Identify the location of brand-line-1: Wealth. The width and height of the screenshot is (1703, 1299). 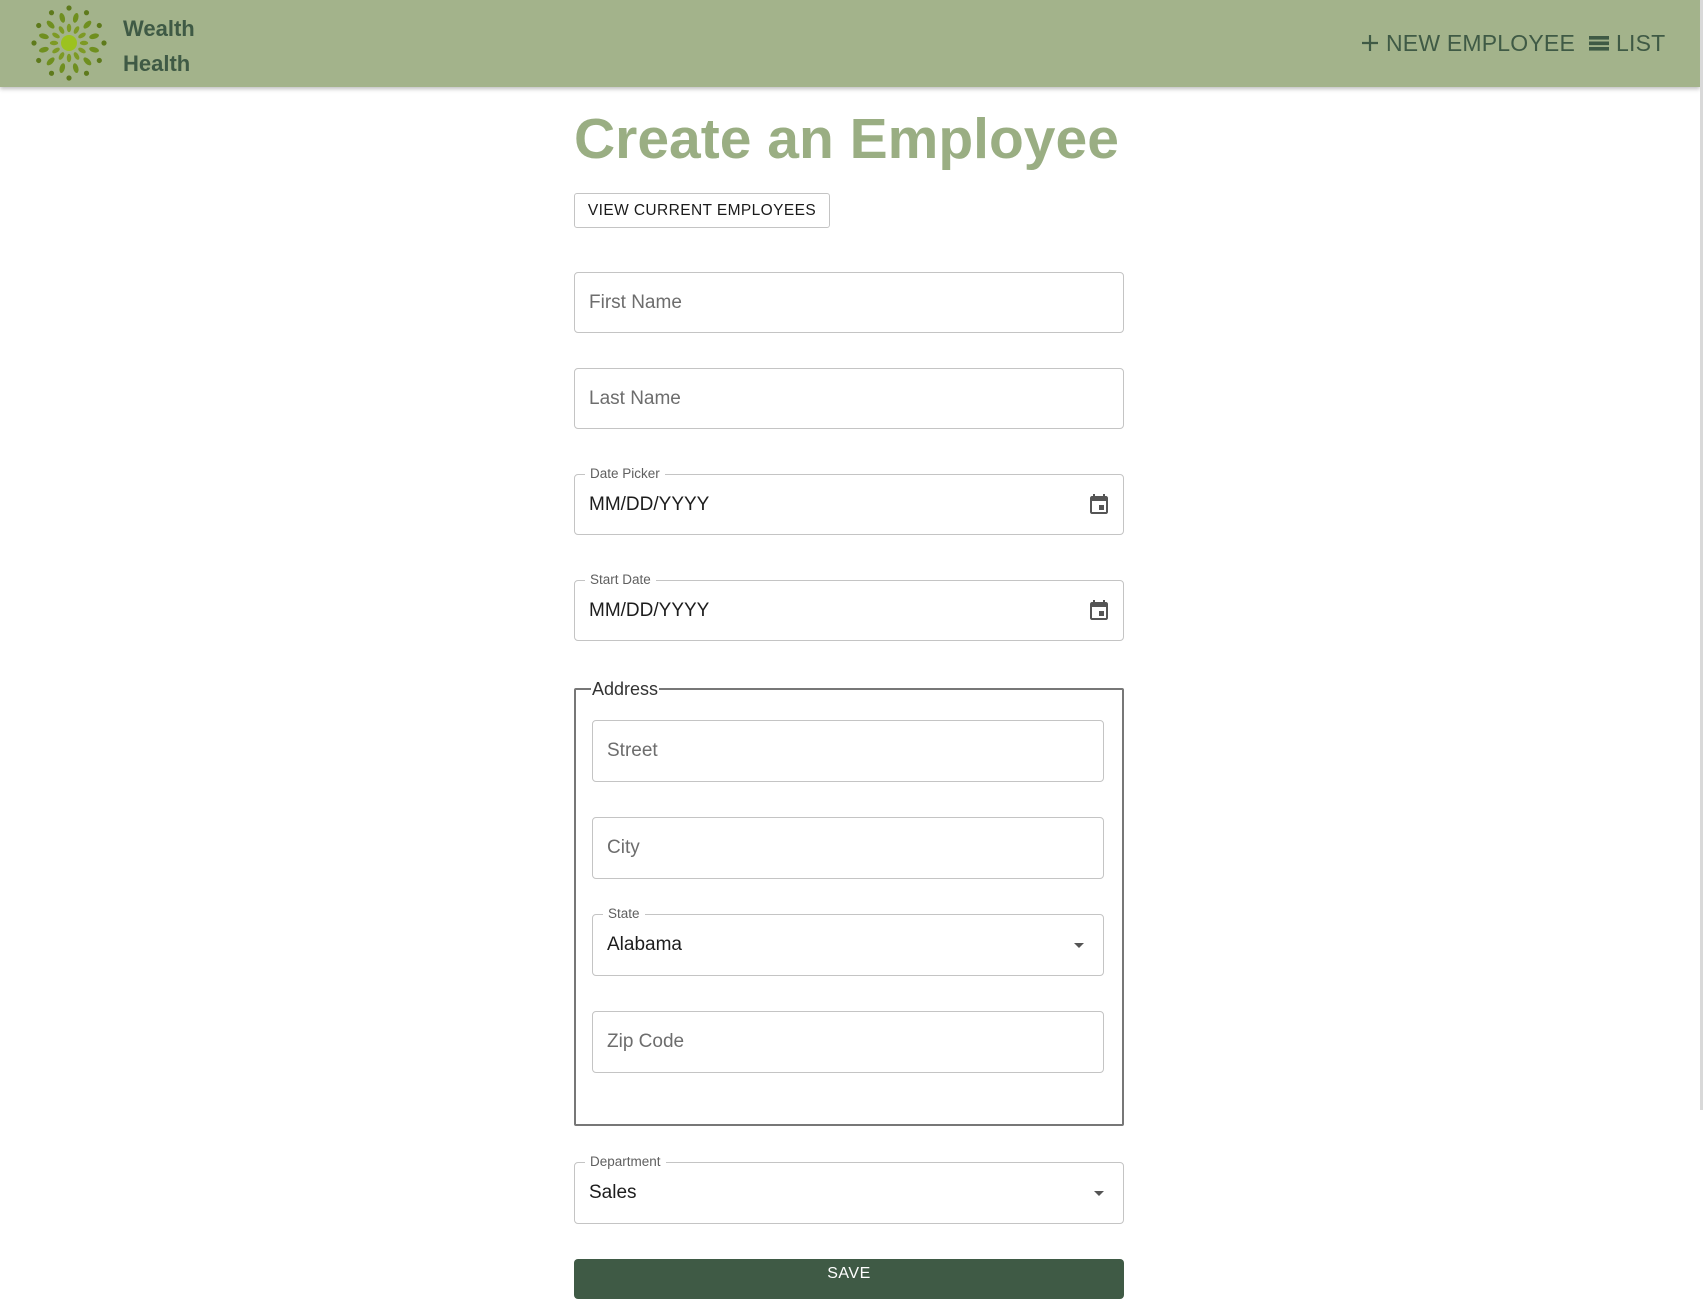
(159, 28).